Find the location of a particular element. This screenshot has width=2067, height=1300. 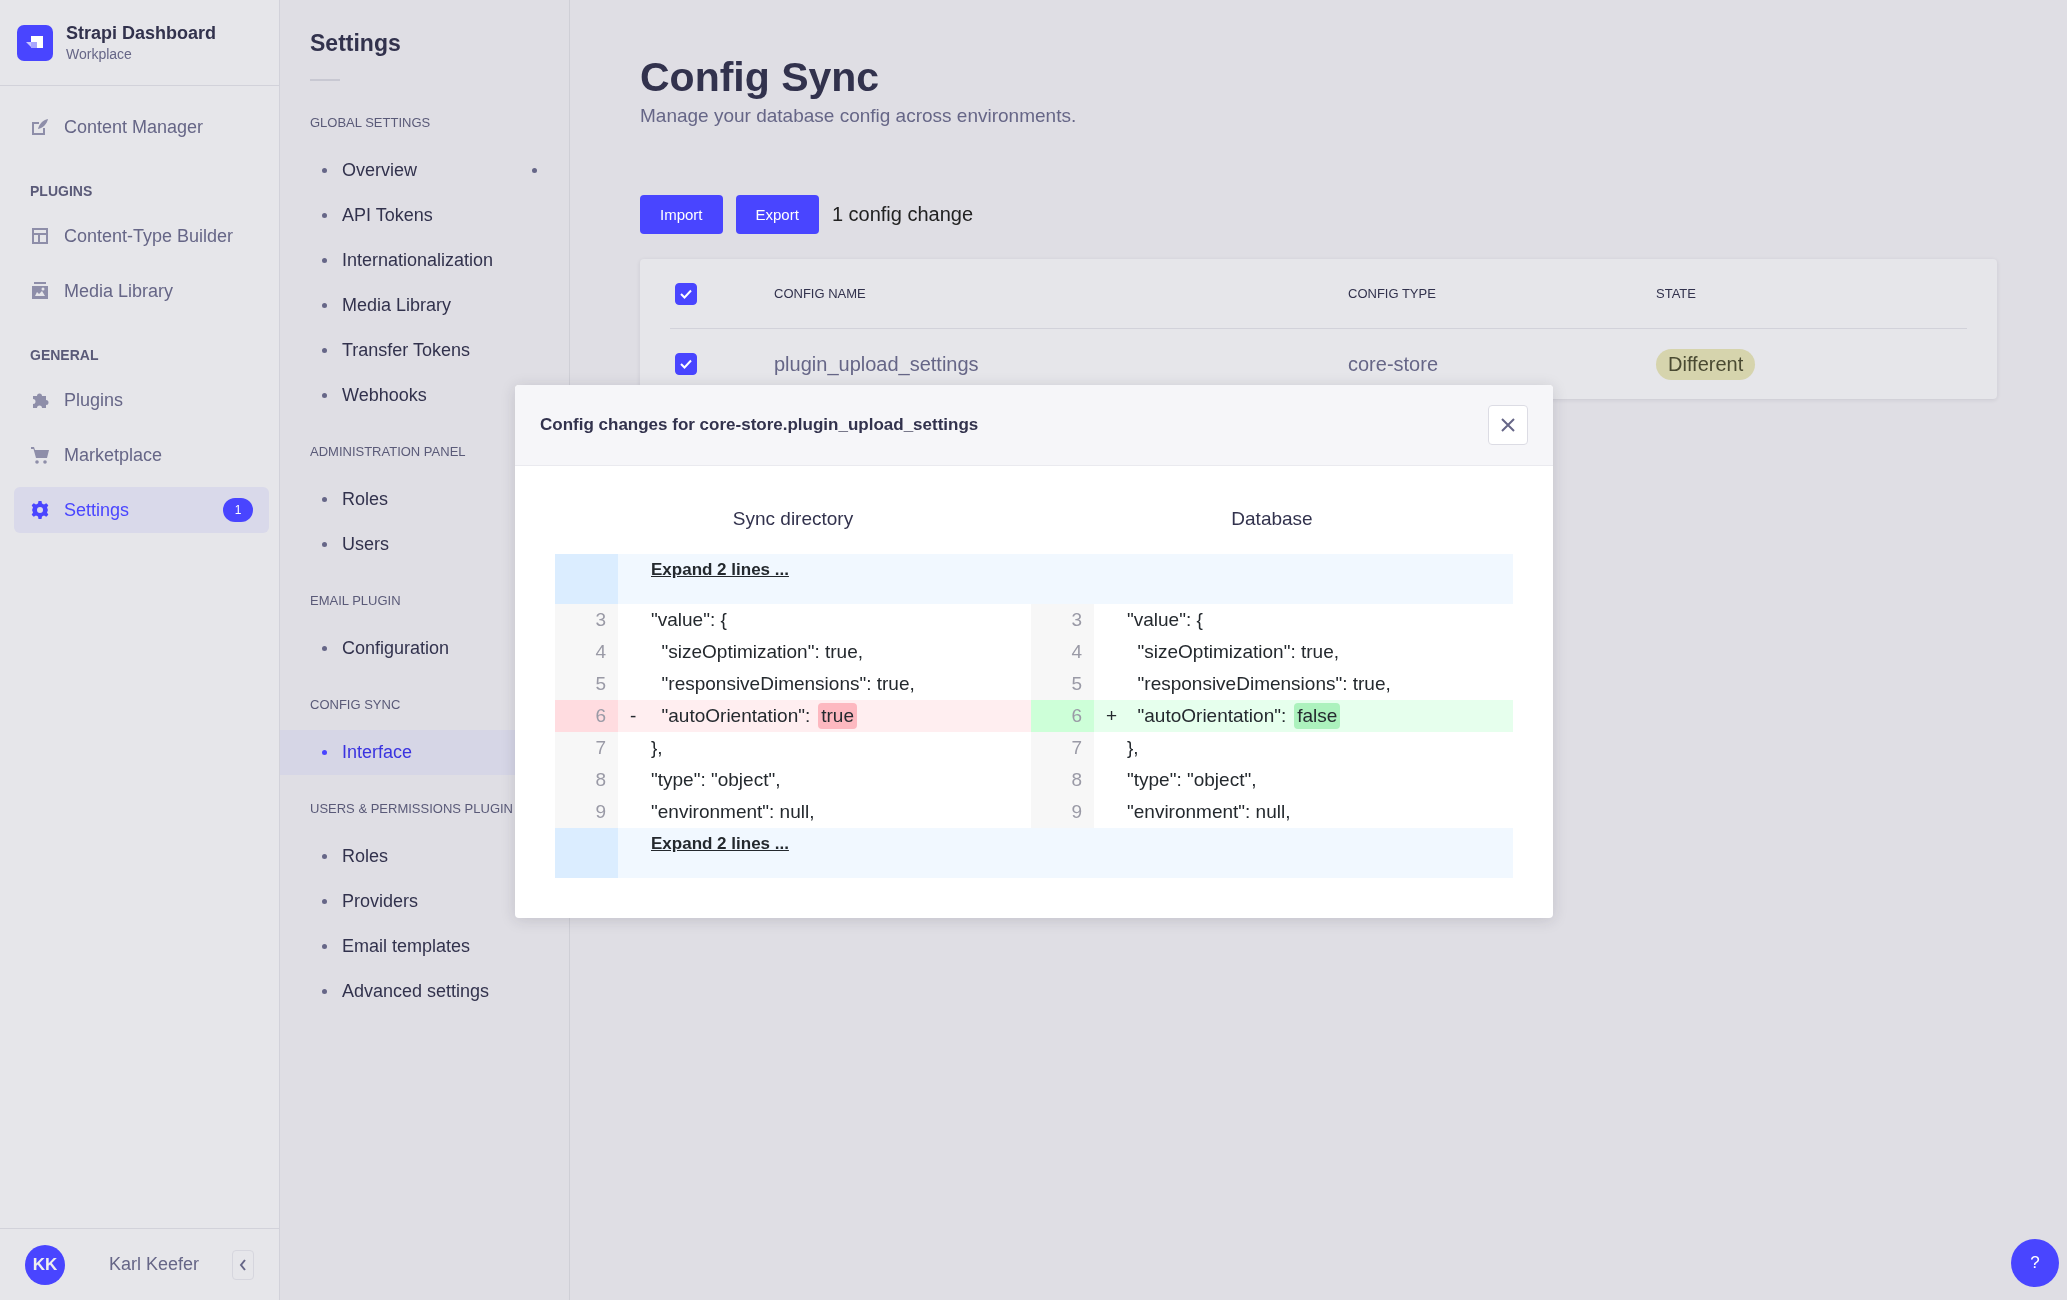

state-tag: Different is located at coordinates (1706, 364).